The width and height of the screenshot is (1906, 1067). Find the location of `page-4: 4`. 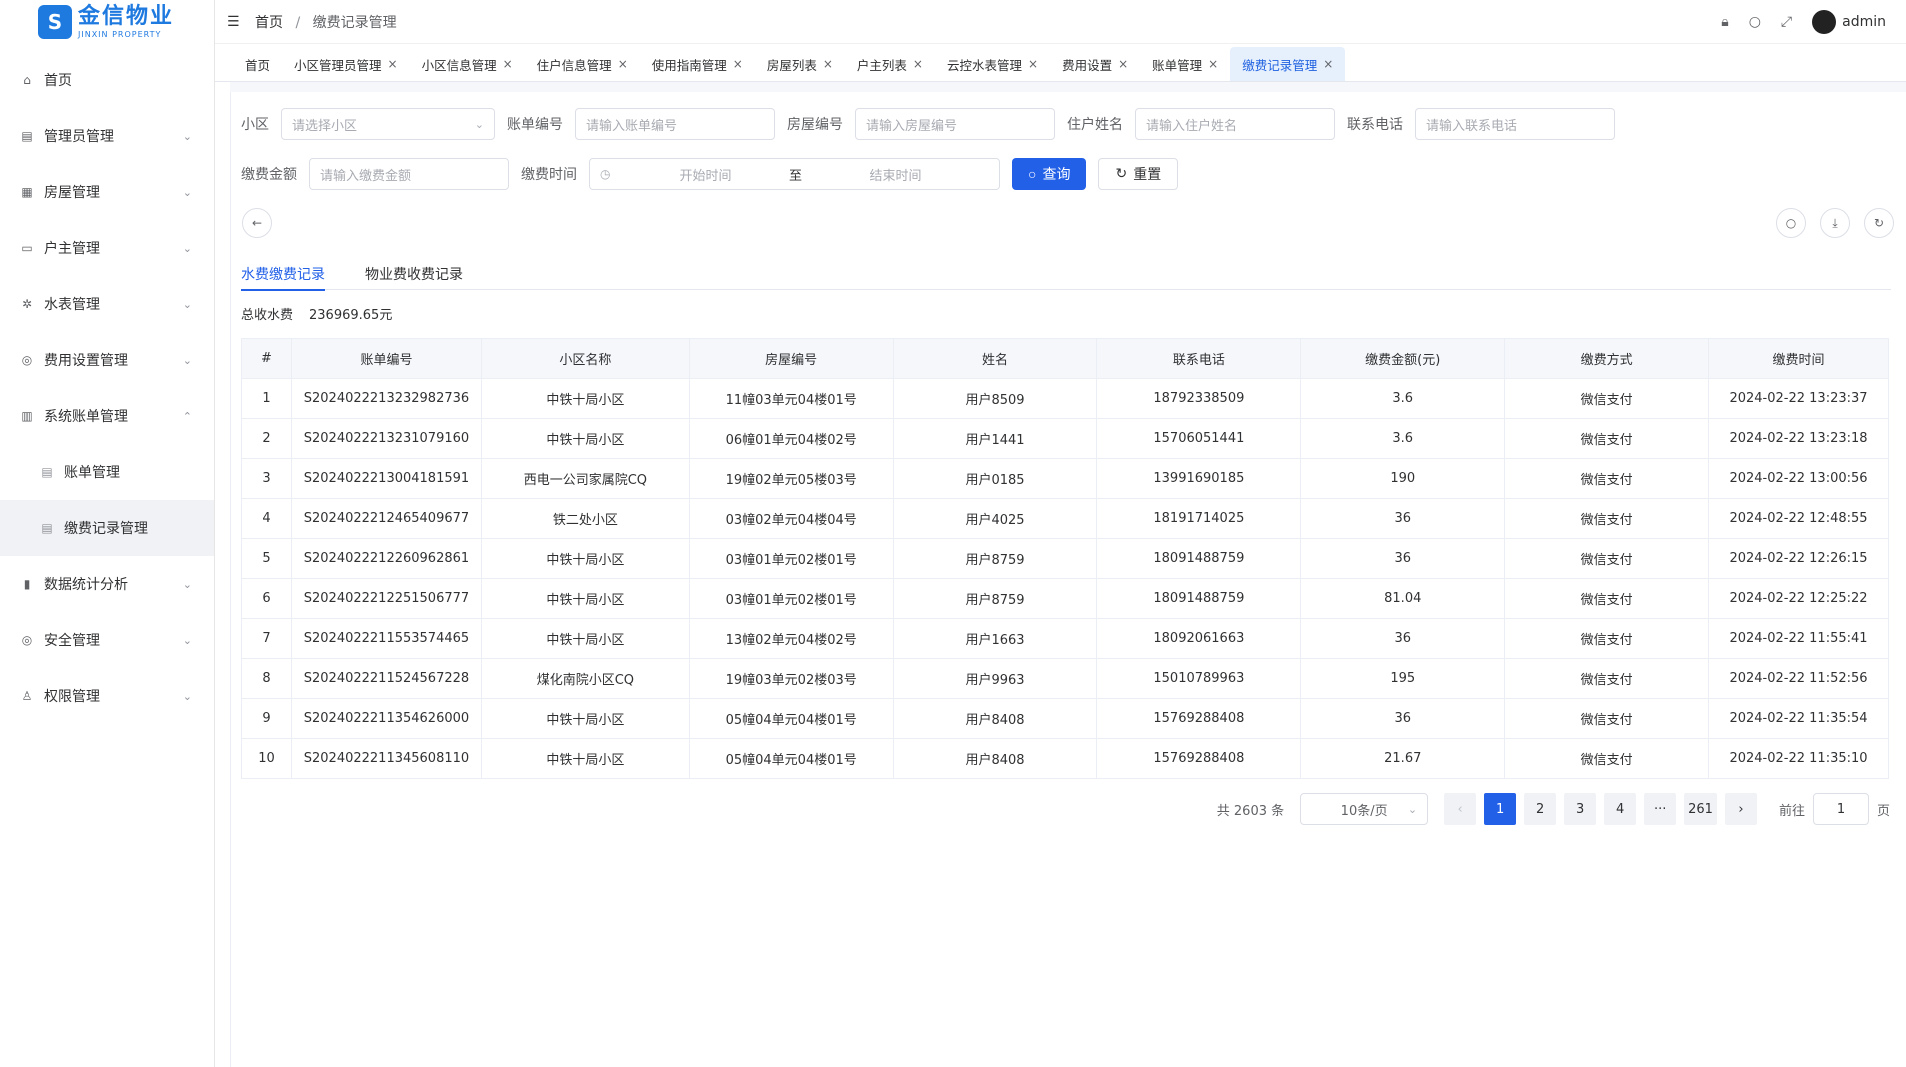

page-4: 4 is located at coordinates (1620, 809).